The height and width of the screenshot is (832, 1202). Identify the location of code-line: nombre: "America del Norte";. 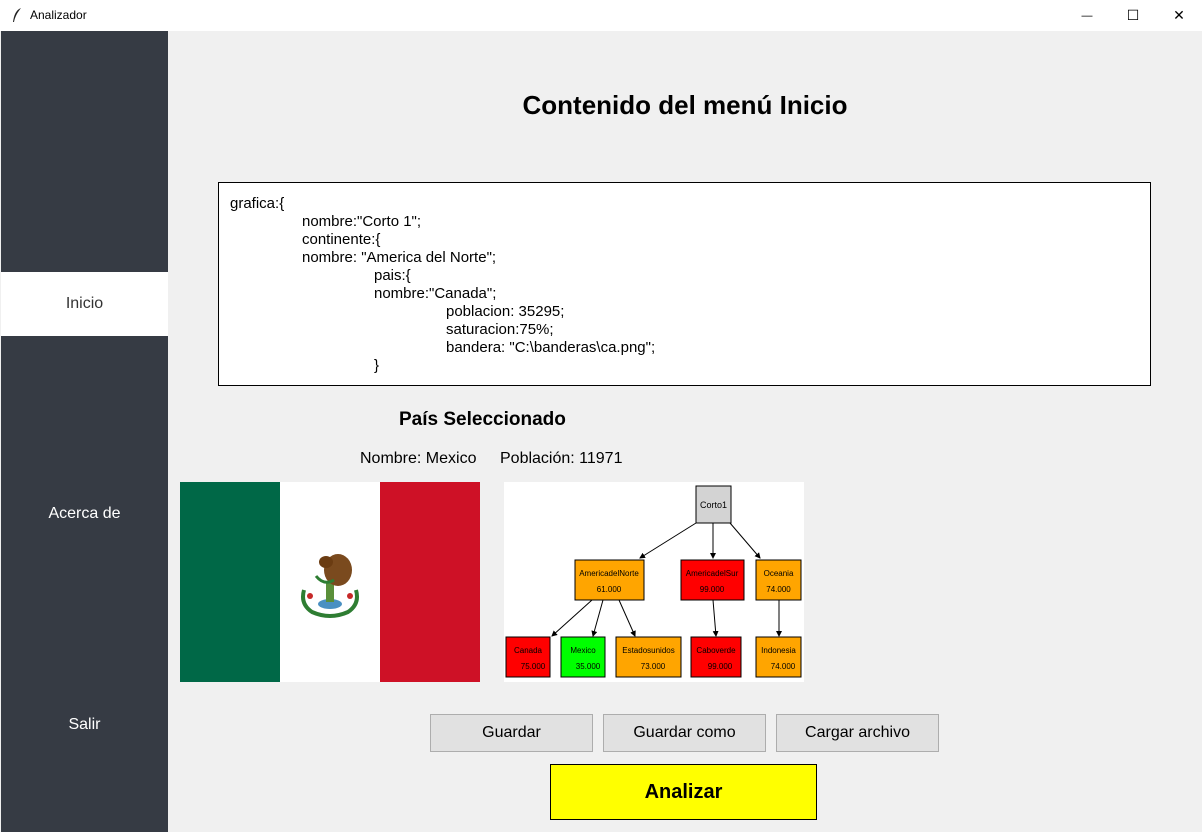
(399, 257).